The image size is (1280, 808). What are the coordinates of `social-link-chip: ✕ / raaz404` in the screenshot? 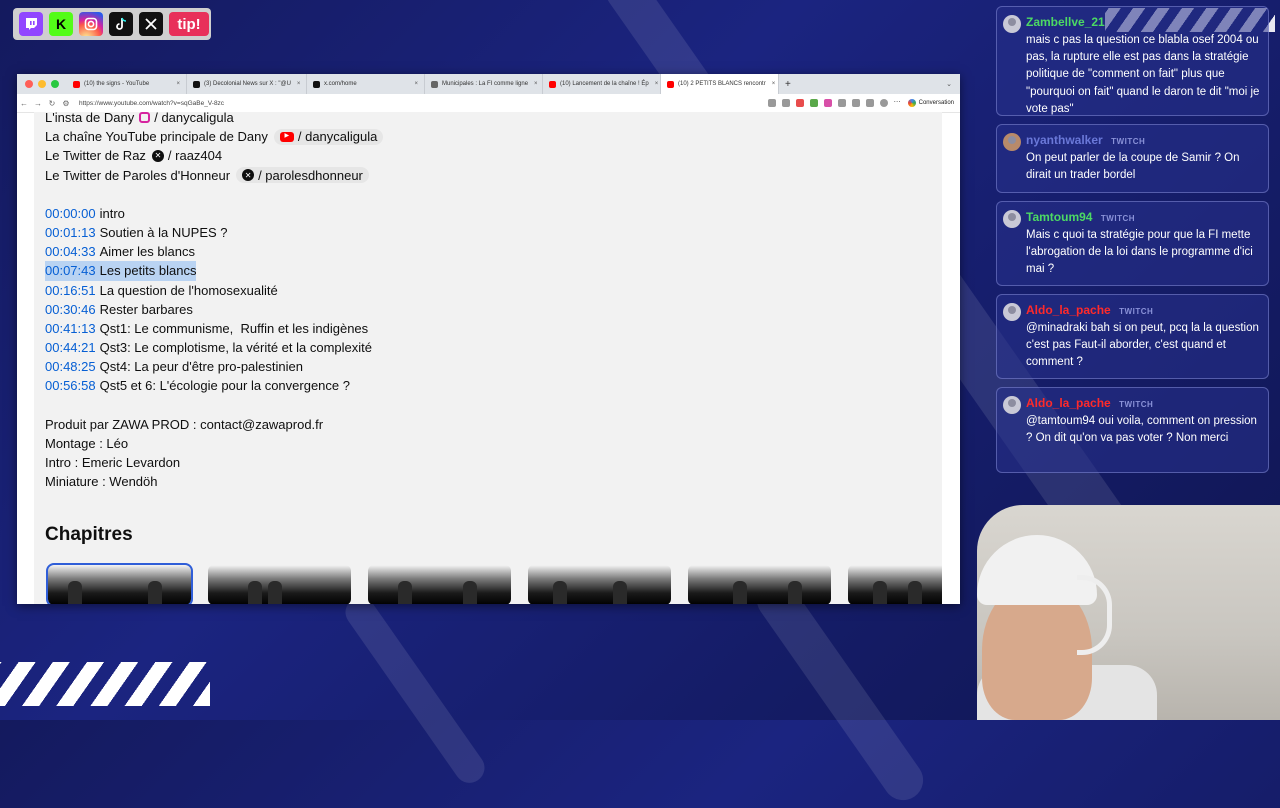 It's located at (186, 156).